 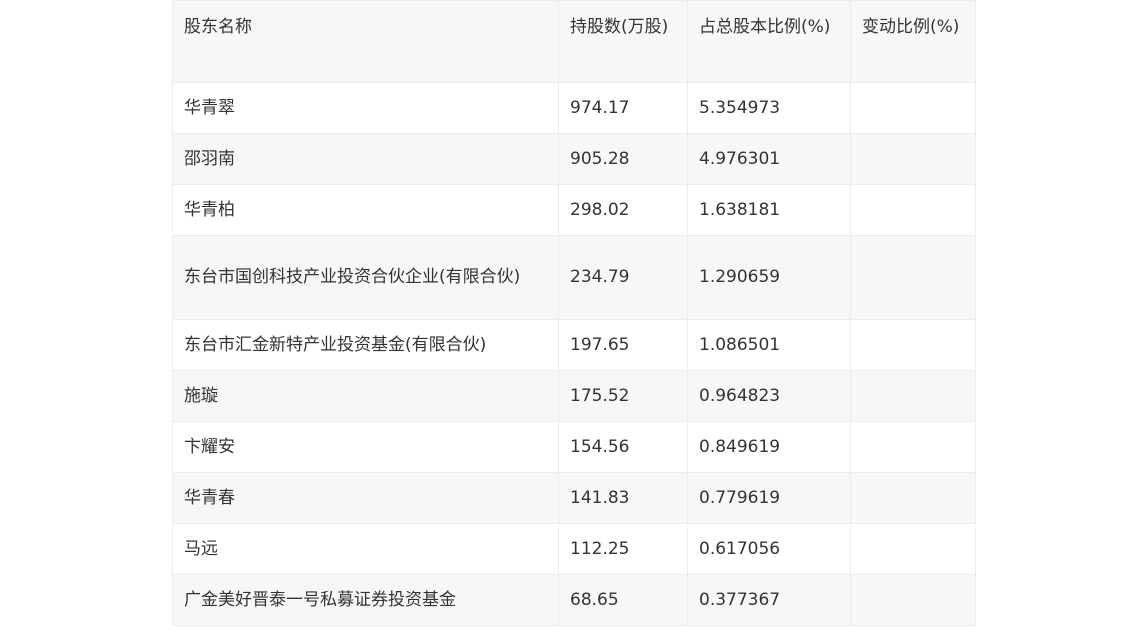 I want to click on header-shares: 持股数(万股), so click(x=623, y=41).